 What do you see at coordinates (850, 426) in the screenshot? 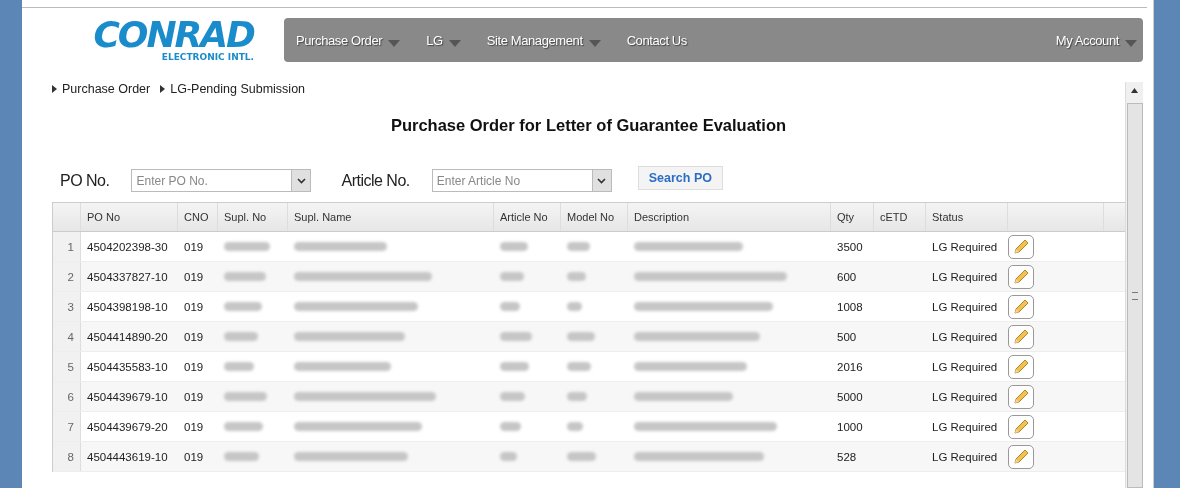
I see `table-cell: 1000` at bounding box center [850, 426].